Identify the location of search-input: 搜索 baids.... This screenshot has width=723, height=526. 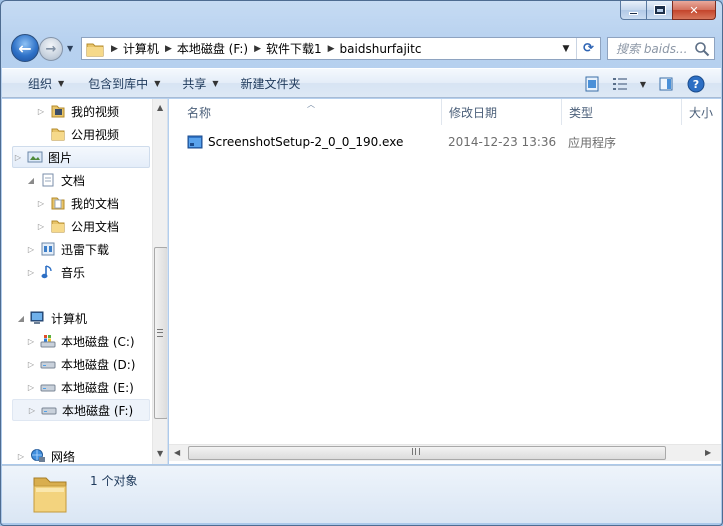
(661, 48).